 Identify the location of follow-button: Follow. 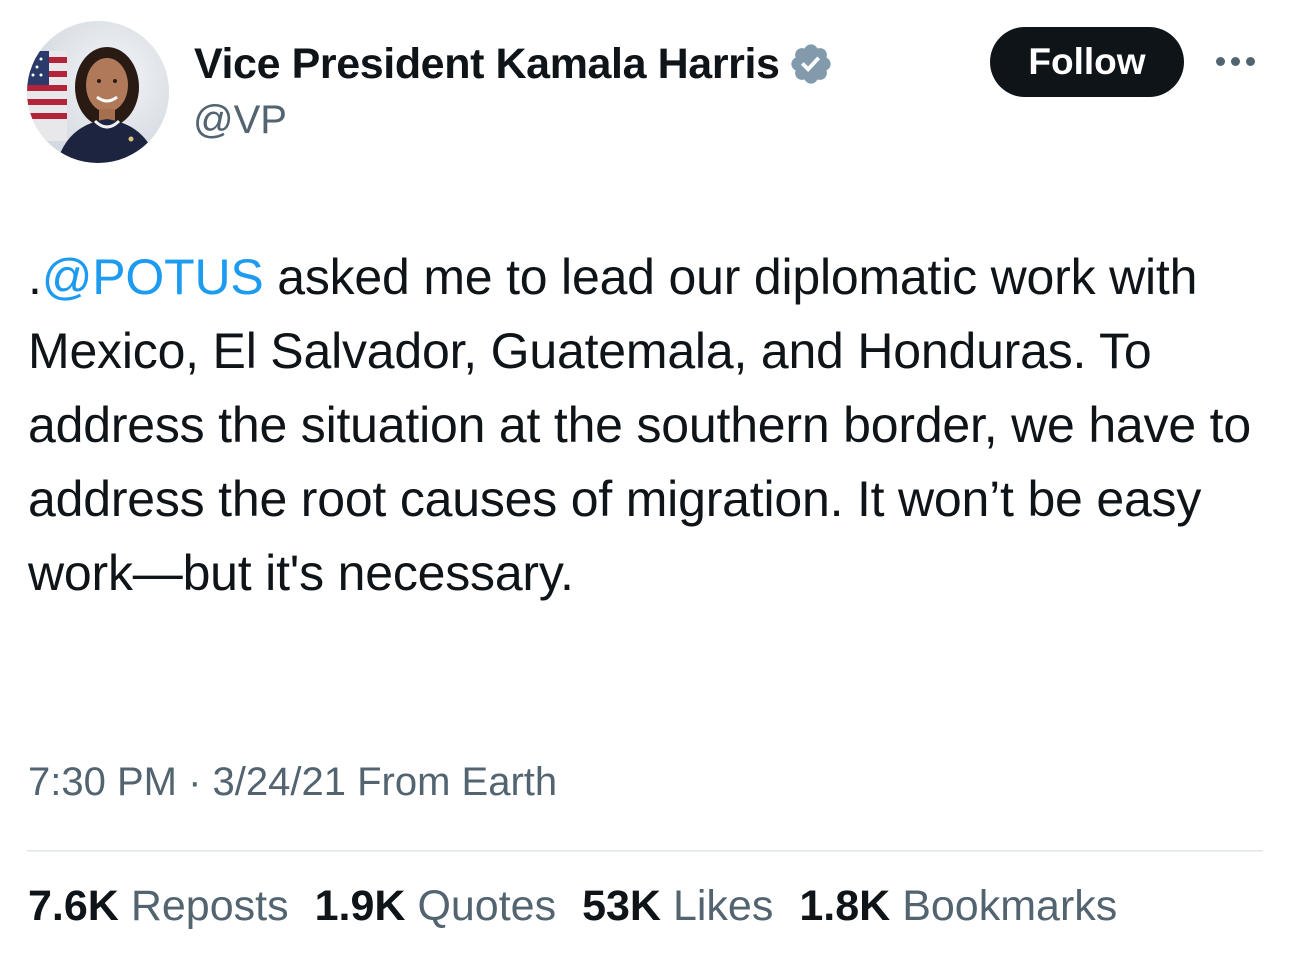
(1087, 62).